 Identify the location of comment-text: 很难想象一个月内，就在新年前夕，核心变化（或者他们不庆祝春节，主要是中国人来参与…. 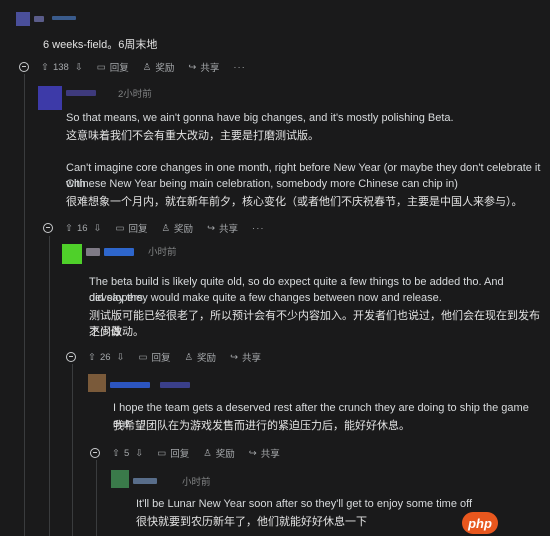
(294, 202).